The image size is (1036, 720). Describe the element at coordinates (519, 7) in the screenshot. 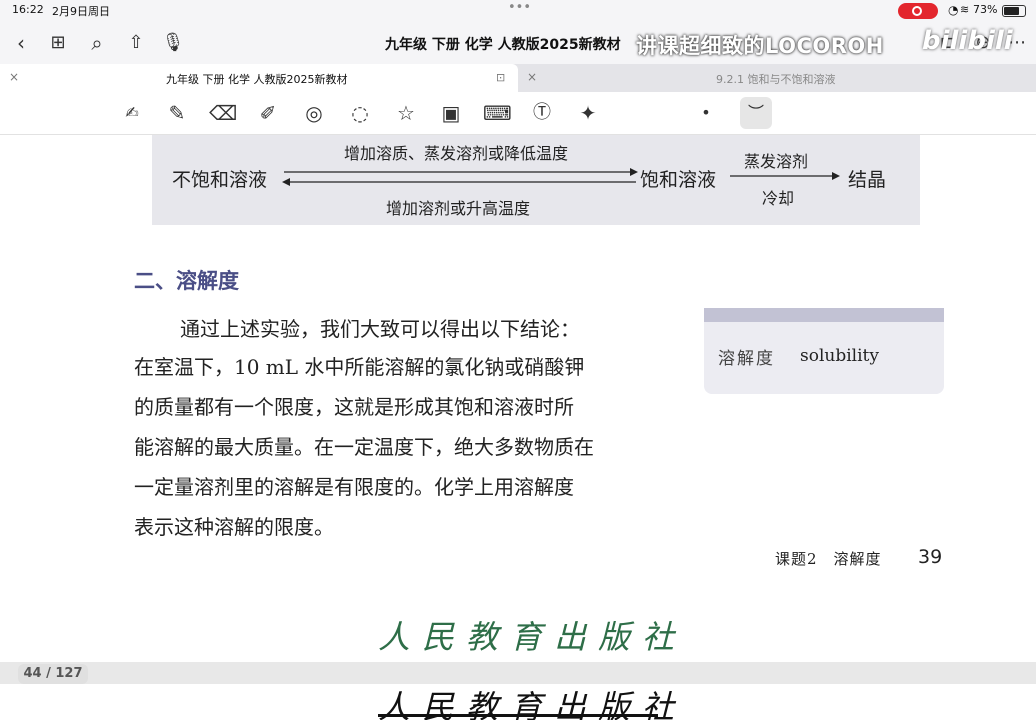

I see `multitask-dots-icon: •••` at that location.